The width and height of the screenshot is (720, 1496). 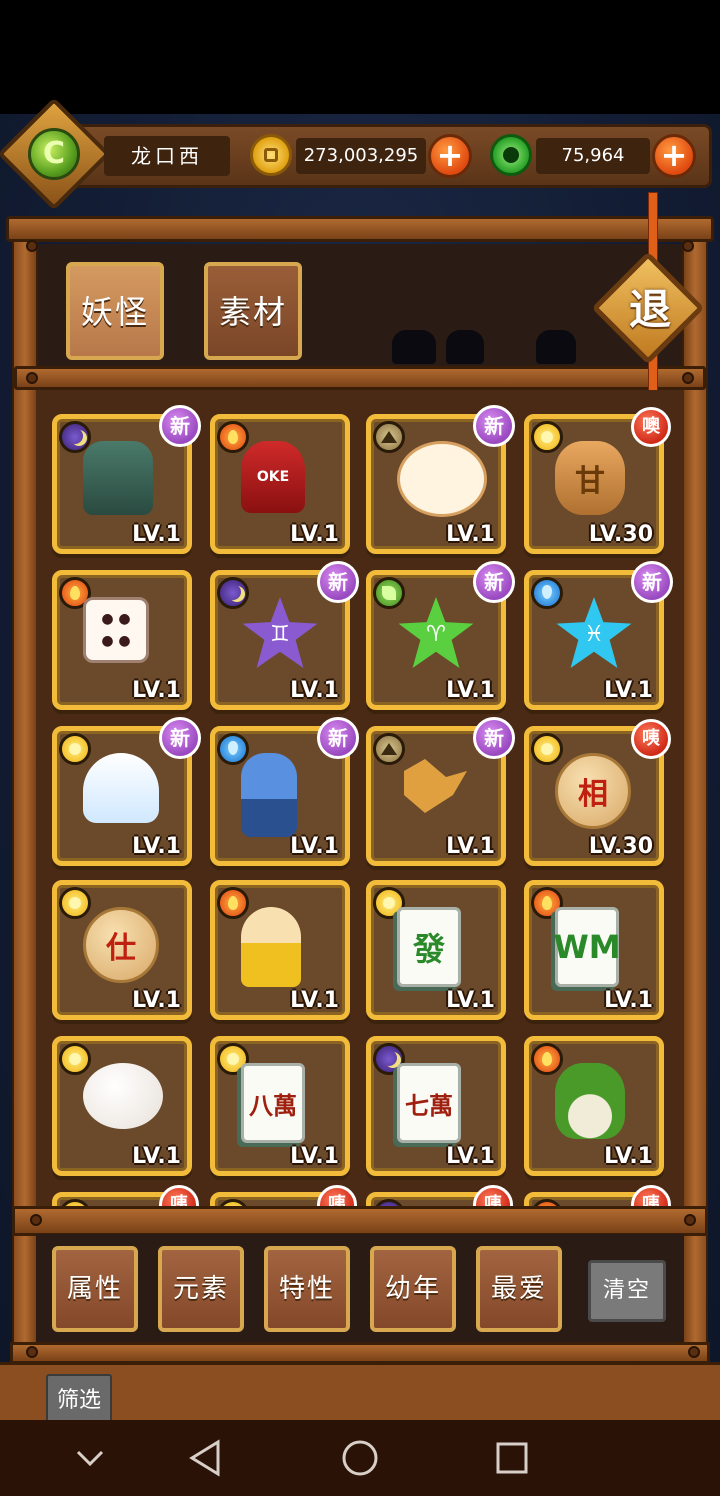 I want to click on monster-card: 發 LV.1, so click(x=436, y=950).